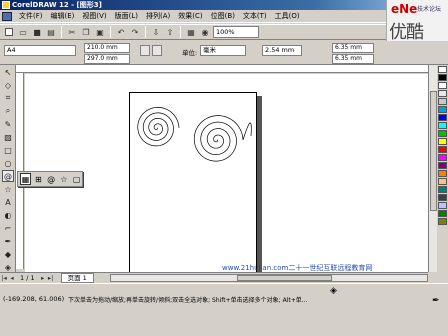 The height and width of the screenshot is (336, 448). What do you see at coordinates (77, 278) in the screenshot?
I see `page-tab: 页面 1` at bounding box center [77, 278].